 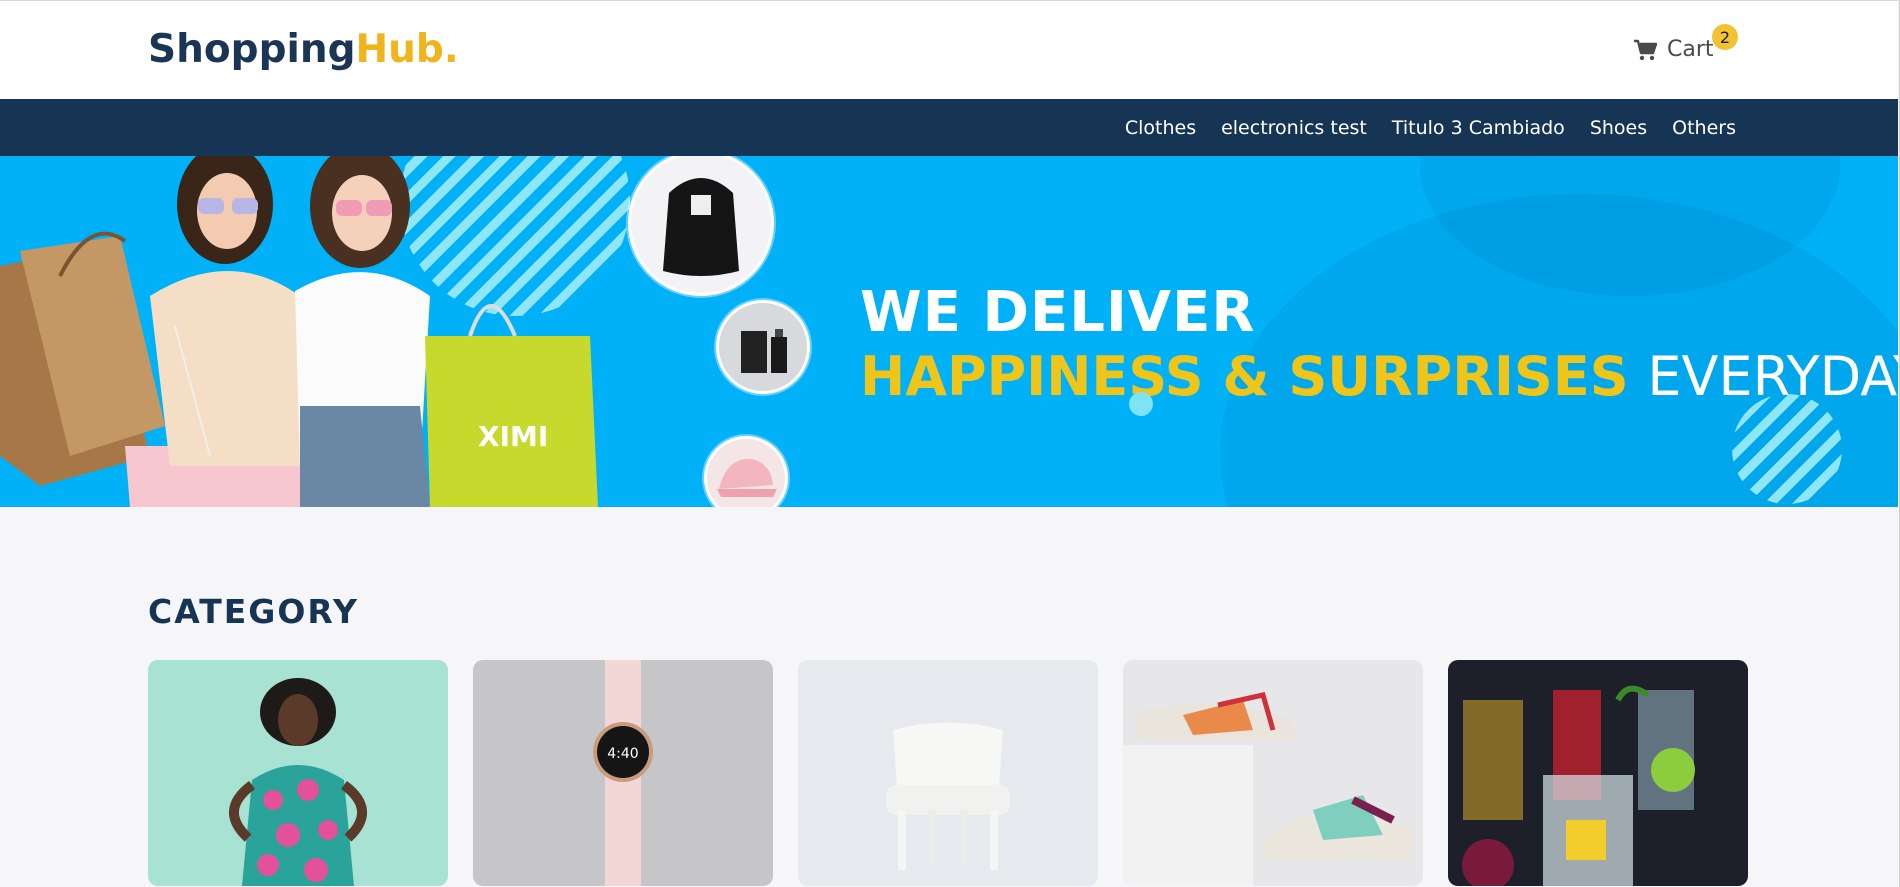 I want to click on nav-item-others: Others, so click(x=1704, y=128).